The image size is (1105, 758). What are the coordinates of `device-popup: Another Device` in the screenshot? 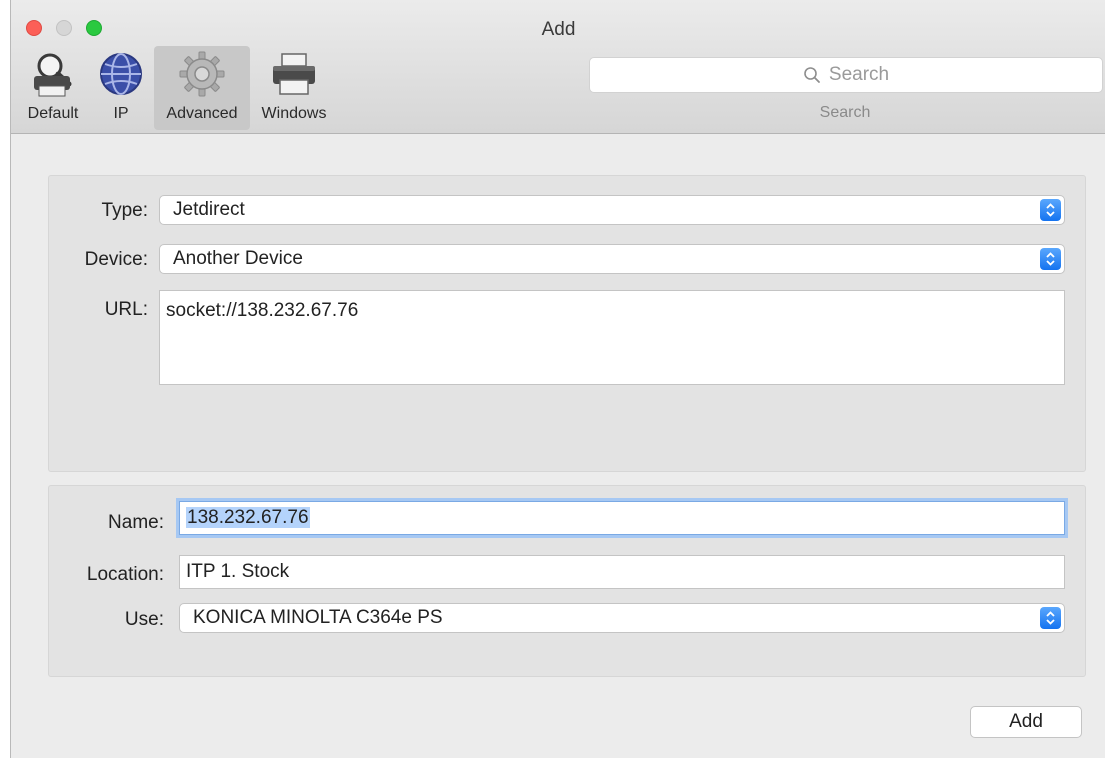 It's located at (612, 259).